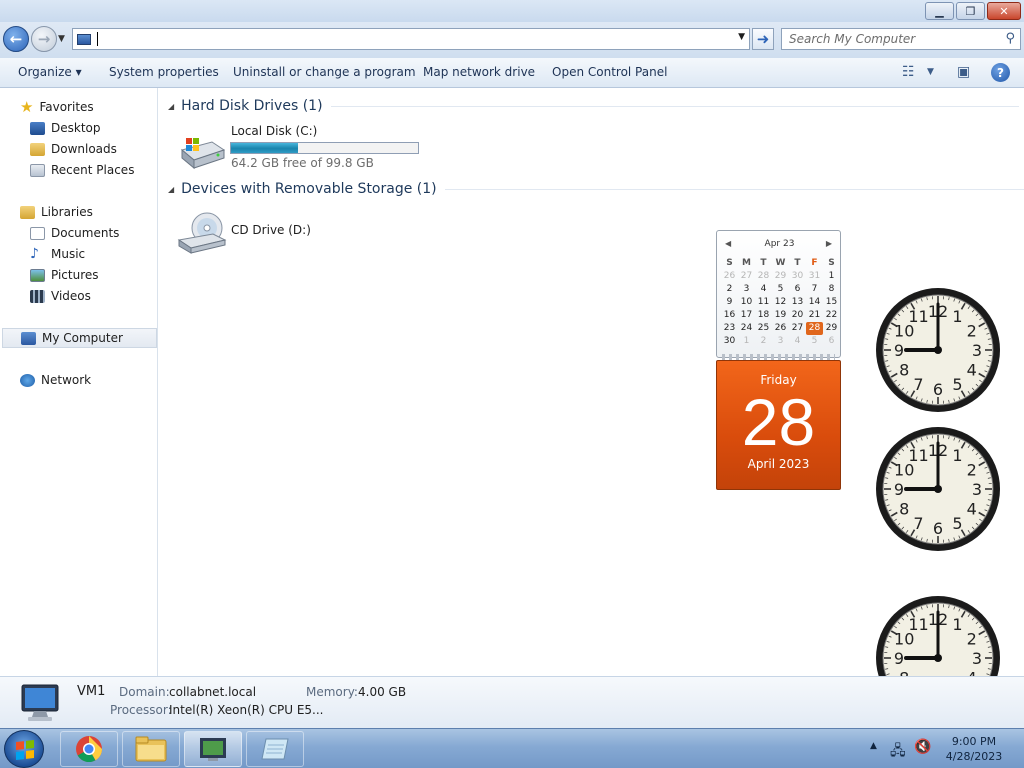 The height and width of the screenshot is (768, 1024). What do you see at coordinates (79, 338) in the screenshot?
I see `sidebar-item-my-computer: My Computer` at bounding box center [79, 338].